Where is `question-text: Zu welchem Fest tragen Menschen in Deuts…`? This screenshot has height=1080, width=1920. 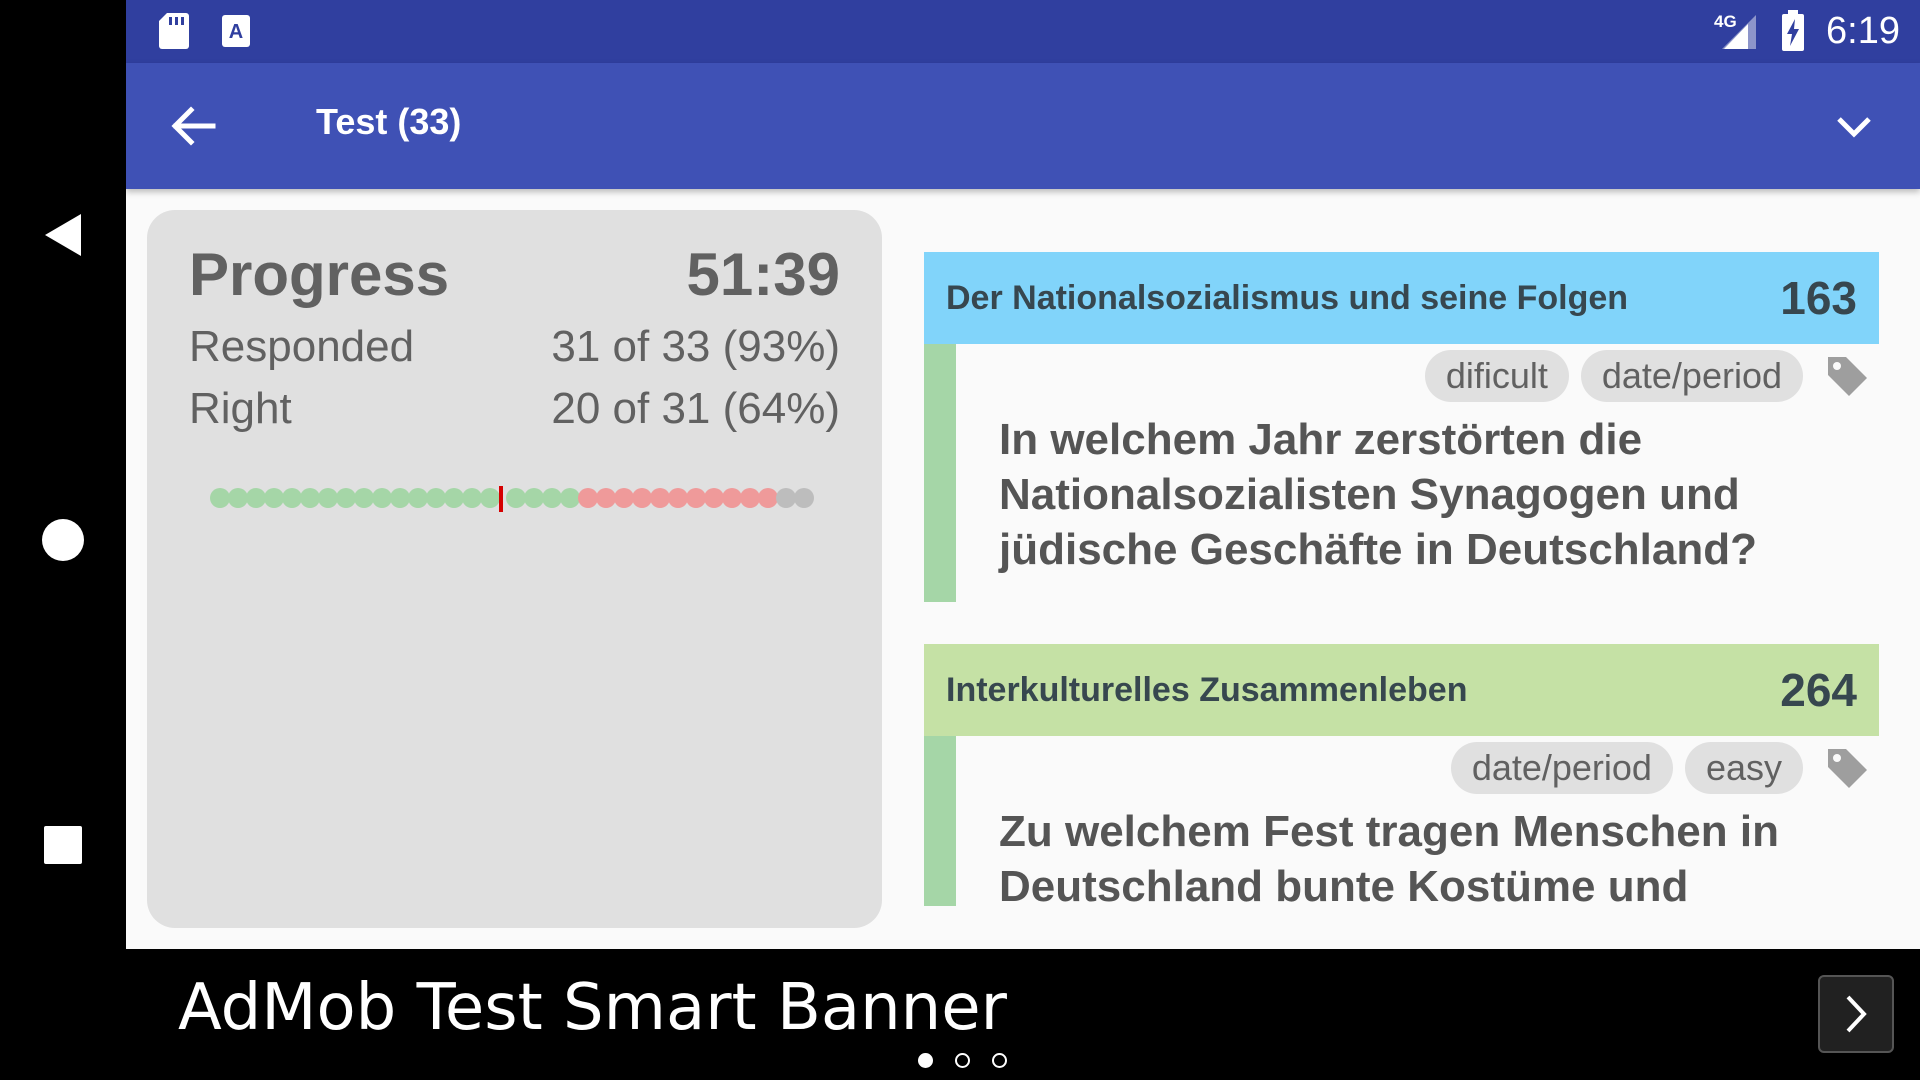 question-text: Zu welchem Fest tragen Menschen in Deuts… is located at coordinates (1389, 859).